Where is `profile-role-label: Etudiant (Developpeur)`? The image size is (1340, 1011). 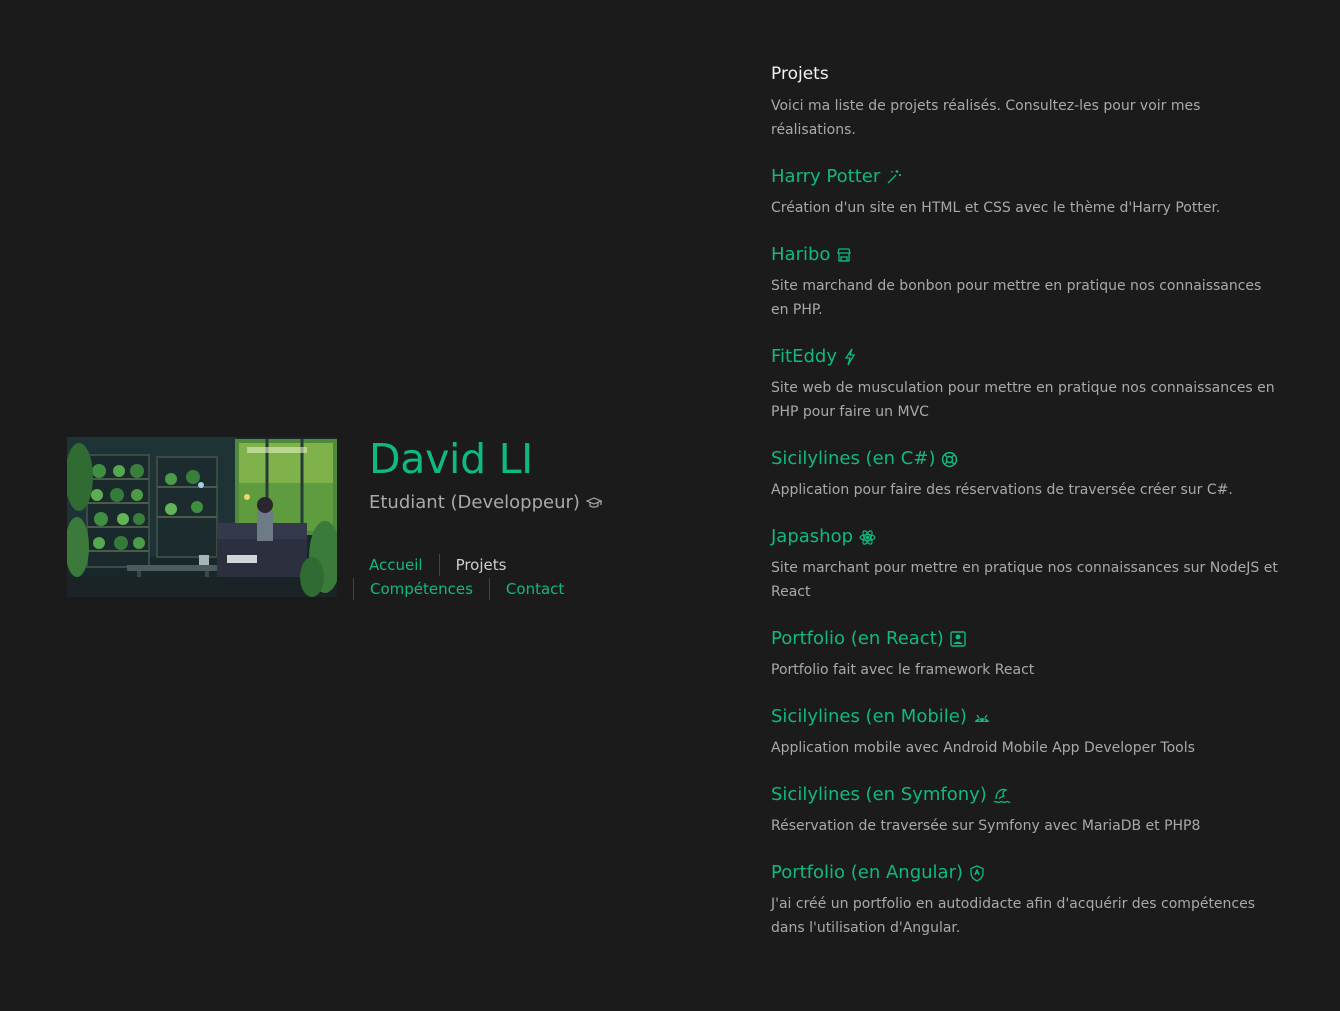 profile-role-label: Etudiant (Developpeur) is located at coordinates (474, 502).